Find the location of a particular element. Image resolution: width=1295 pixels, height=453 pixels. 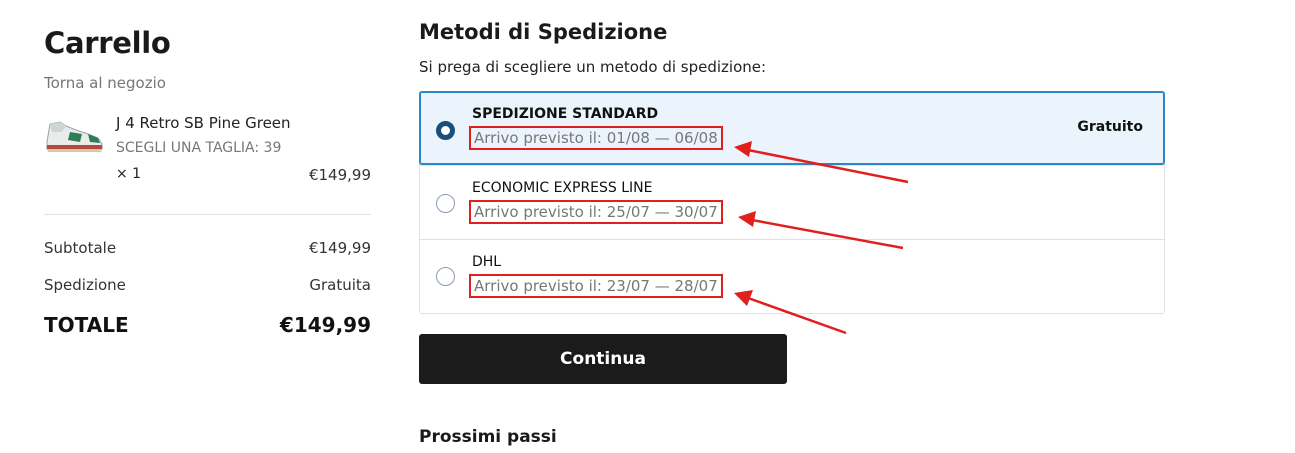

subtotal-value: €149,99 is located at coordinates (339, 248).